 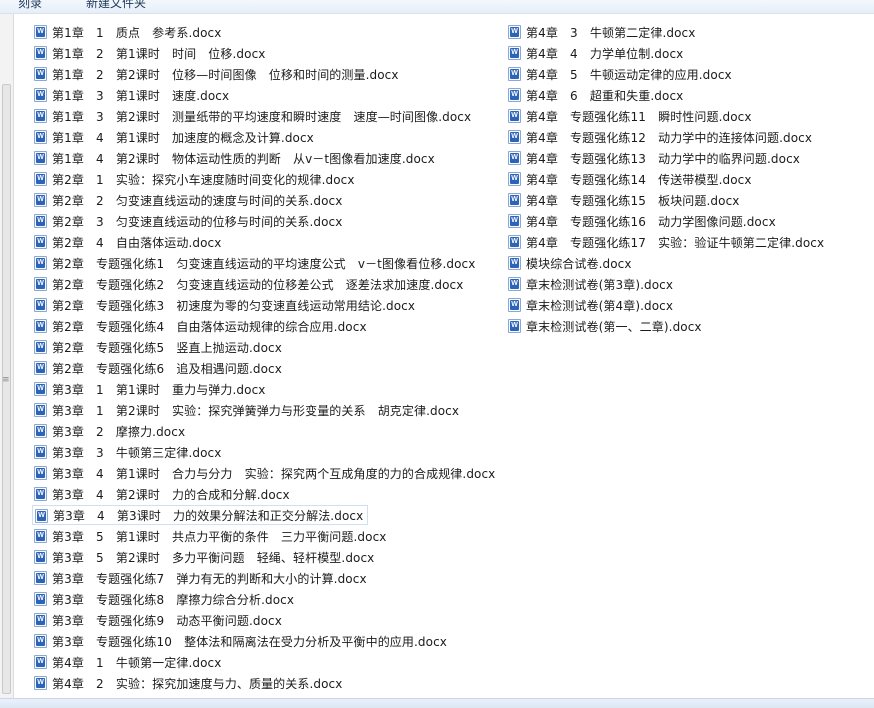 What do you see at coordinates (591, 284) in the screenshot?
I see `file-item: 章末检测试卷(第3章).docx` at bounding box center [591, 284].